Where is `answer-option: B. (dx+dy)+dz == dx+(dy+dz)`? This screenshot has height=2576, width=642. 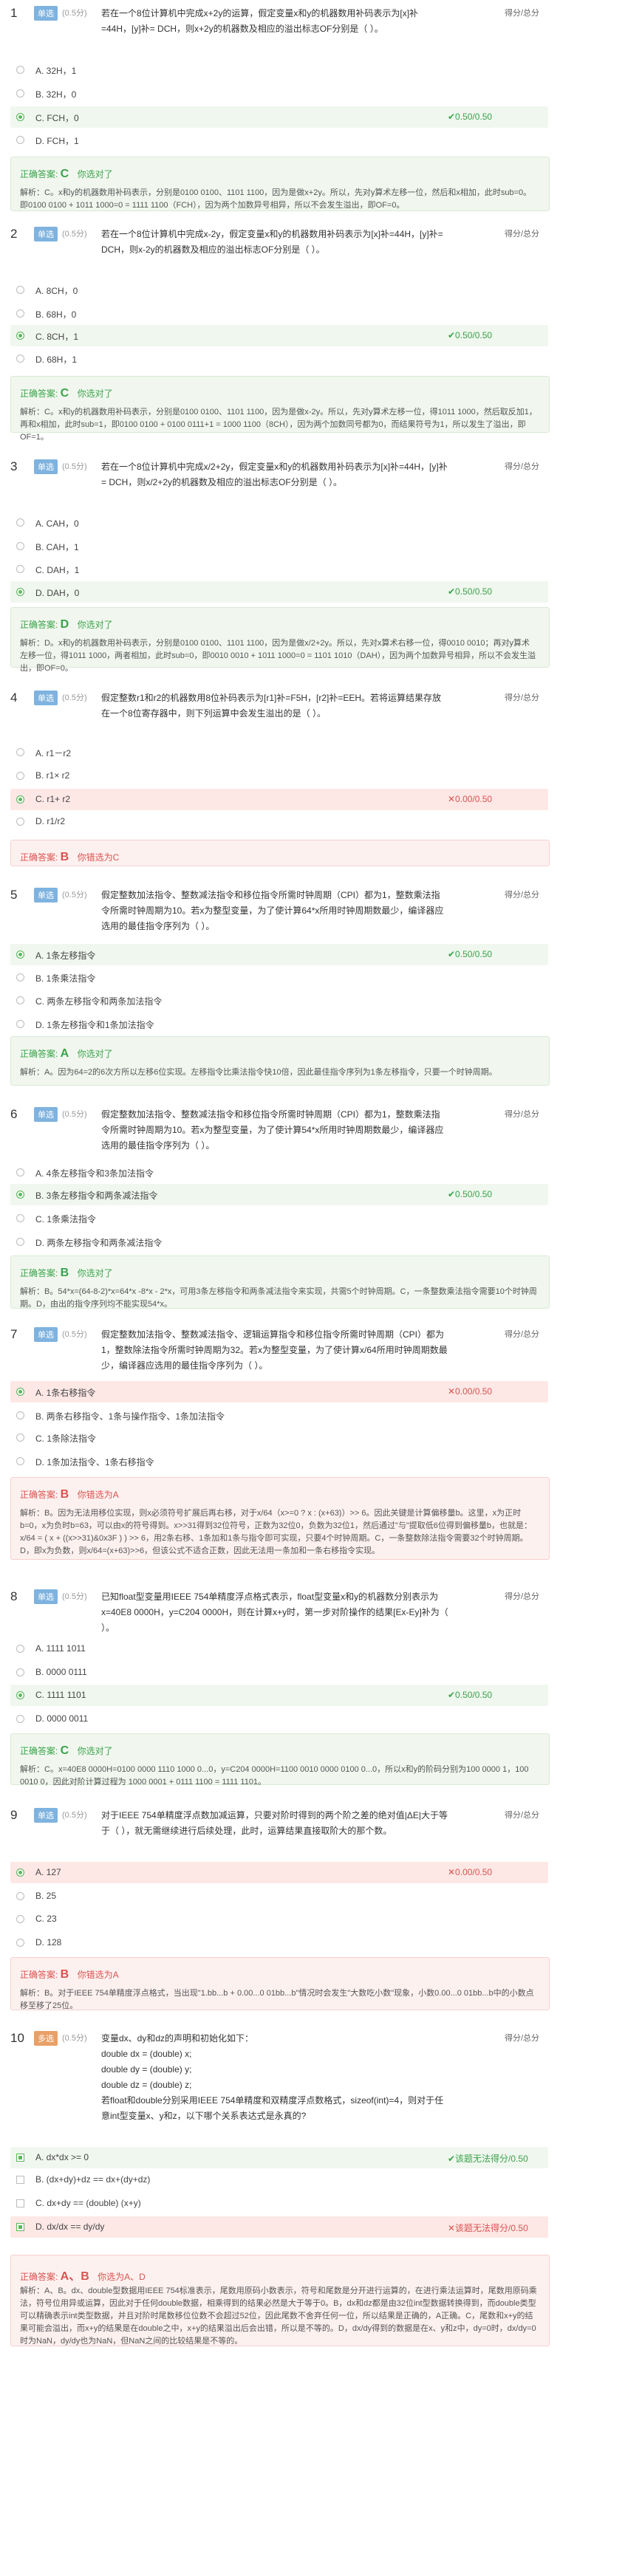
answer-option: B. (dx+dy)+dz == dx+(dy+dz) is located at coordinates (279, 2179).